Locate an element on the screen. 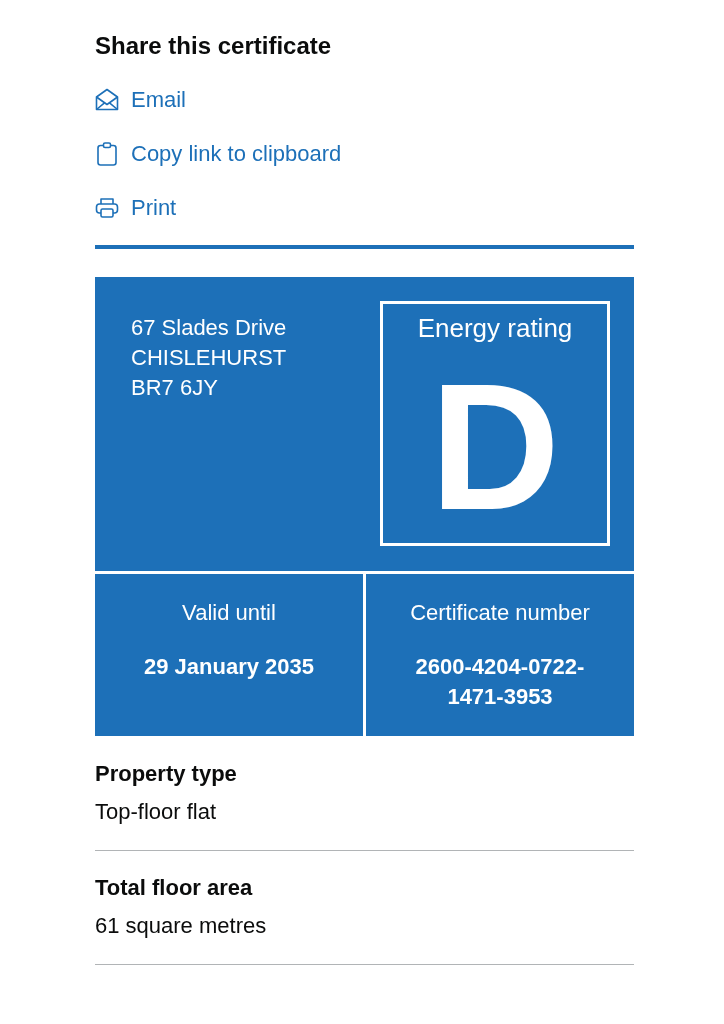 The width and height of the screenshot is (724, 1024). address-line: BR7 6JY is located at coordinates (175, 388).